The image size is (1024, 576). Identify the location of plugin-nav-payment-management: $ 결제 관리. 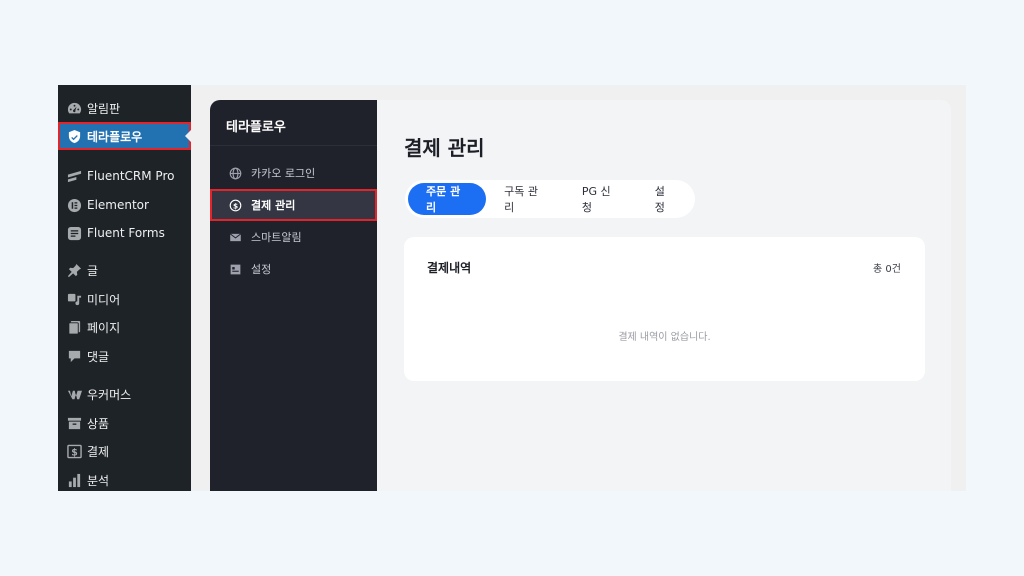
(293, 205).